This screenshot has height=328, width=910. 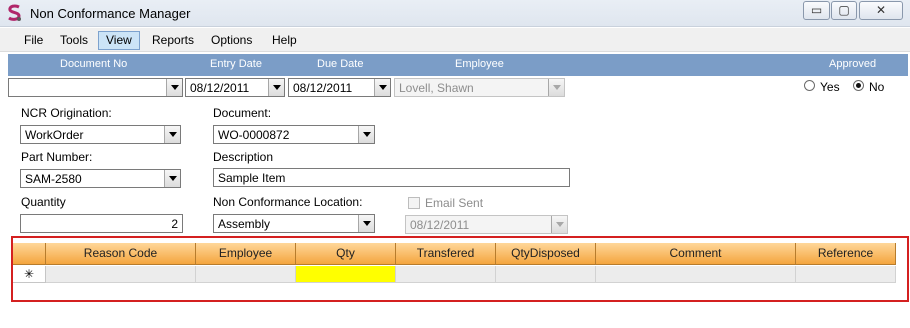 I want to click on column-qty-disposed: QtyDisposed, so click(x=546, y=254).